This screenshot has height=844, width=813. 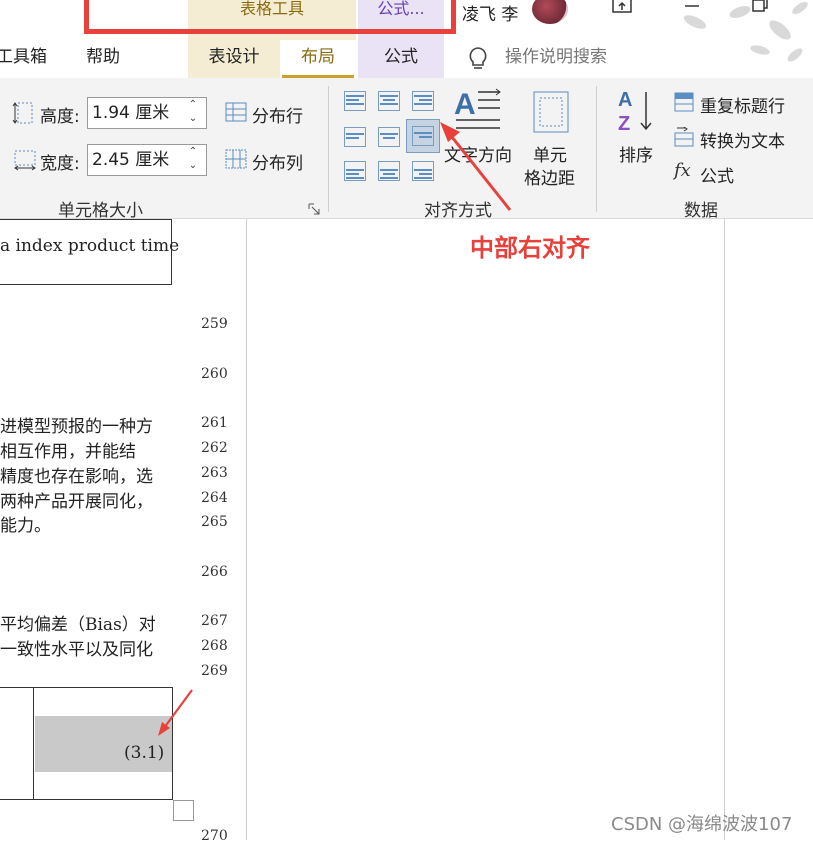 I want to click on table-column-divider, so click(x=33, y=743).